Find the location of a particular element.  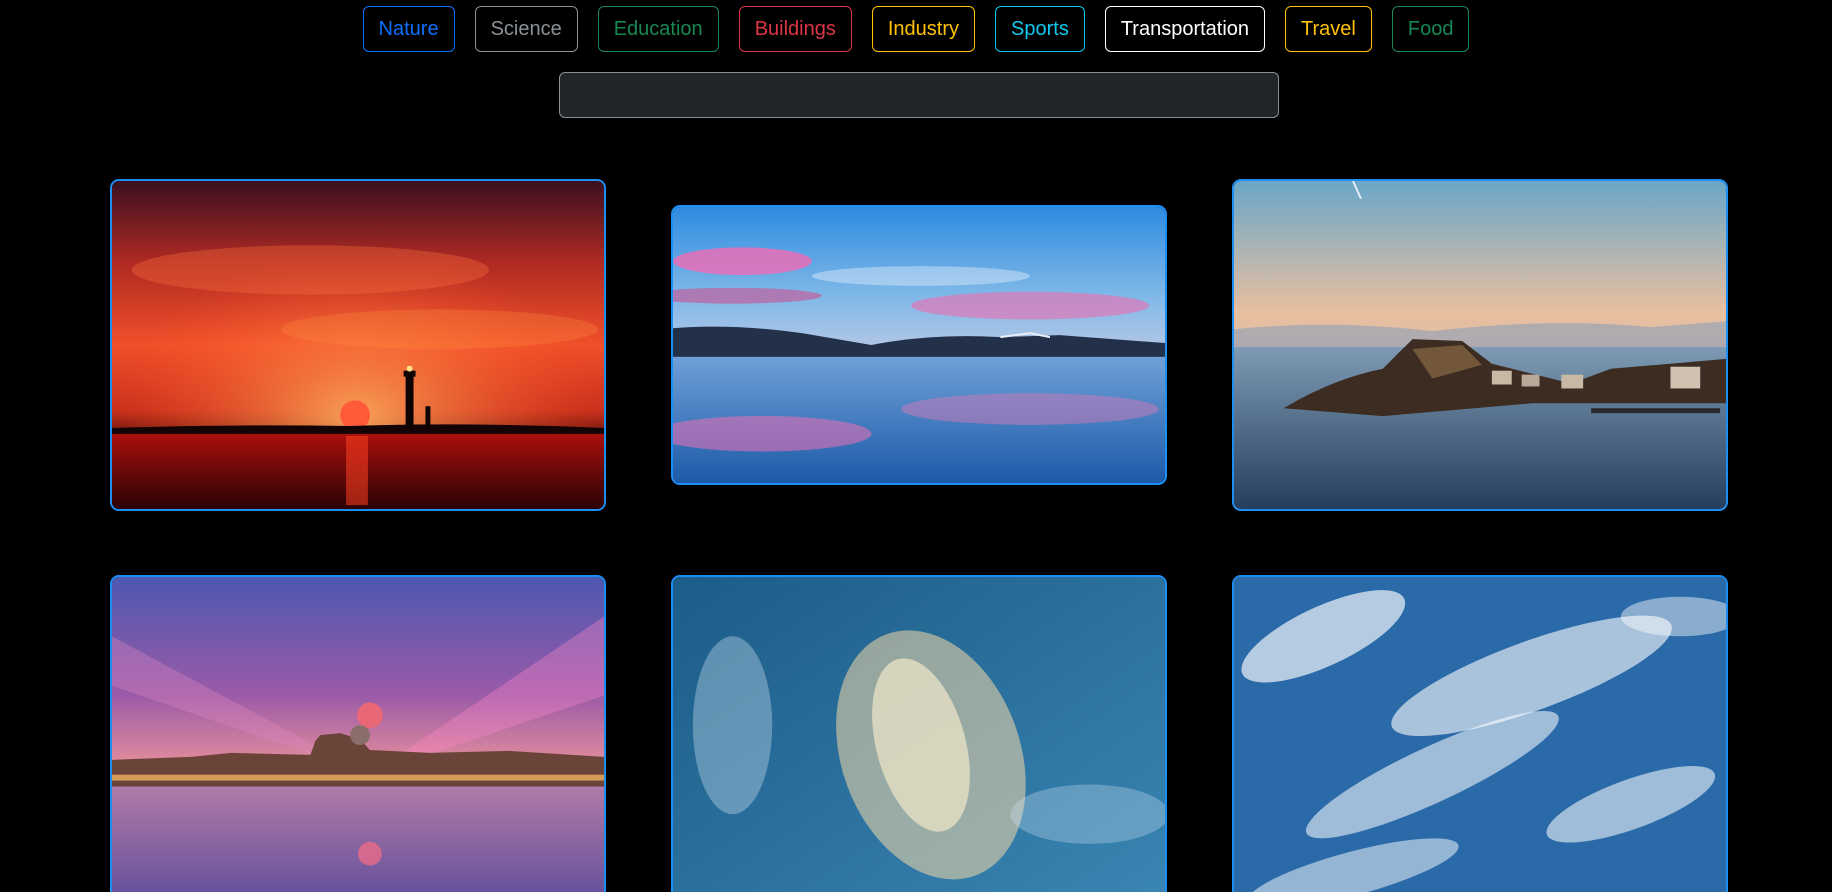

category-button-nature: Nature is located at coordinates (408, 29).